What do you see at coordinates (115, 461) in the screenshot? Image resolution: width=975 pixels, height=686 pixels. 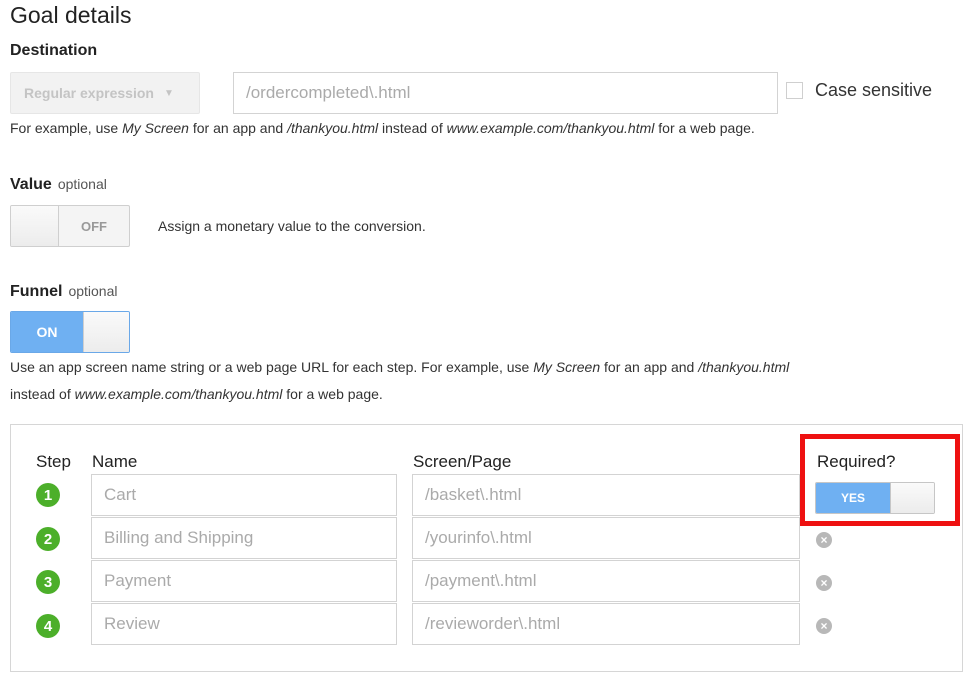 I see `column-header-name: Name` at bounding box center [115, 461].